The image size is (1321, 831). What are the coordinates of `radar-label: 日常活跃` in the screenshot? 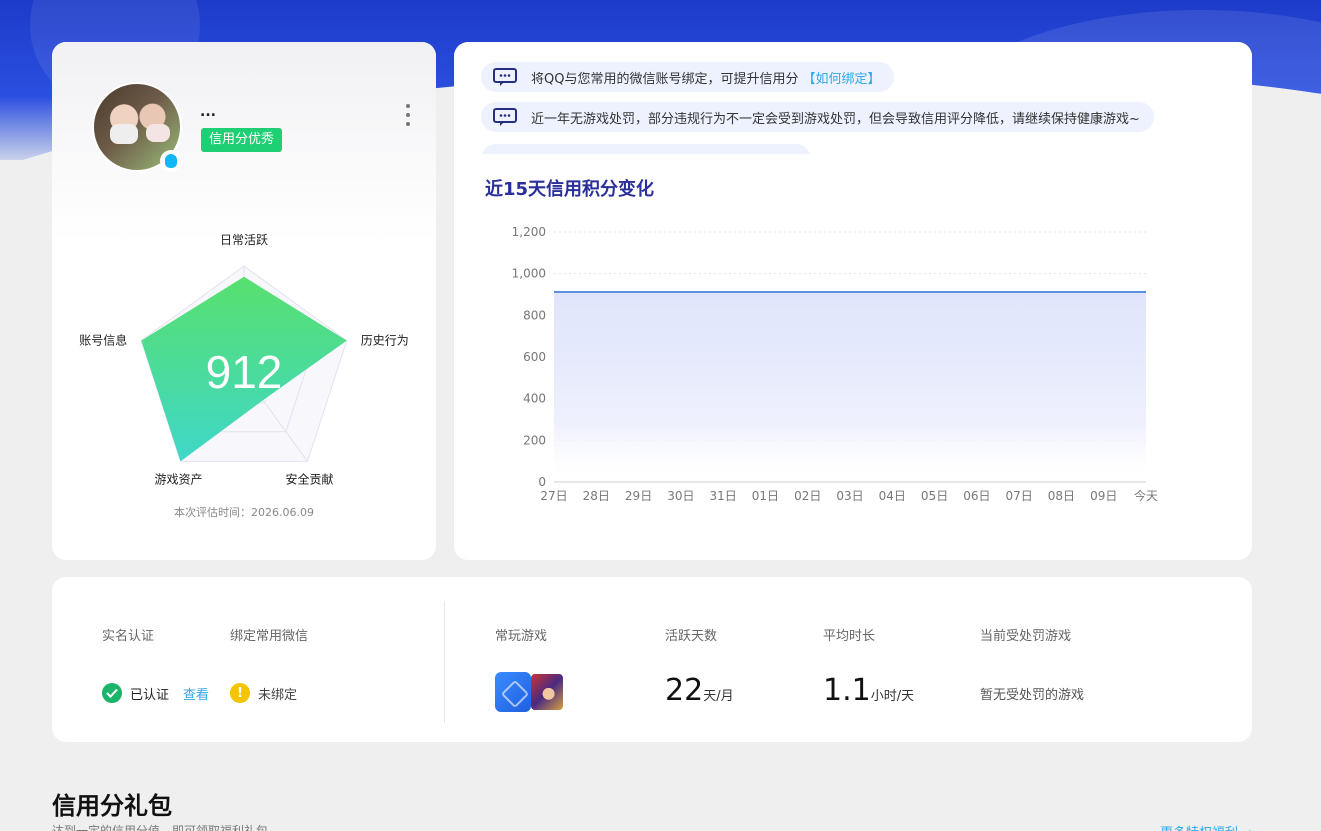 It's located at (244, 240).